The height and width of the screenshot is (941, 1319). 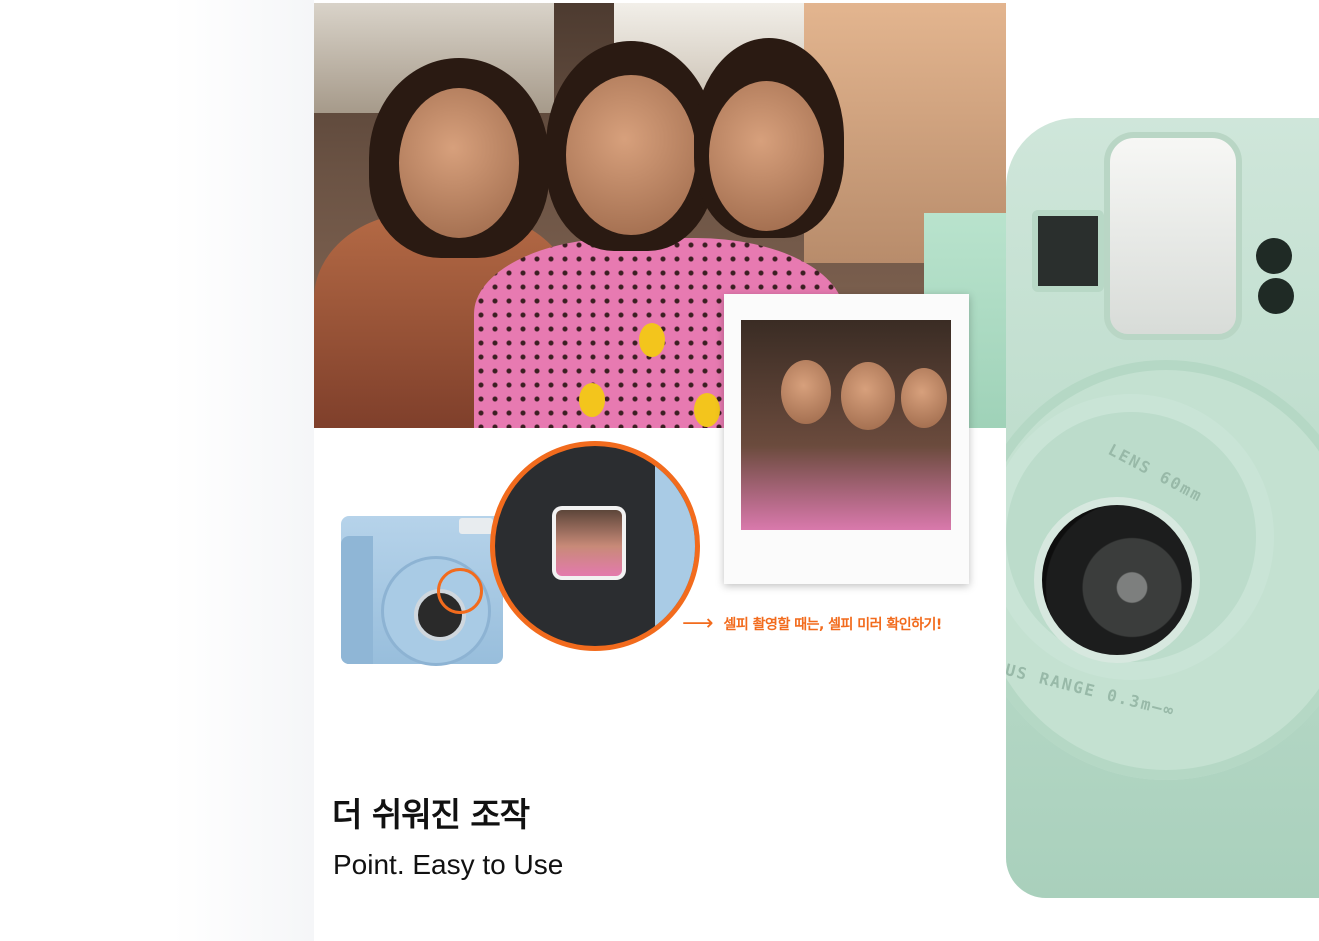 What do you see at coordinates (476, 526) in the screenshot?
I see `camera-flash` at bounding box center [476, 526].